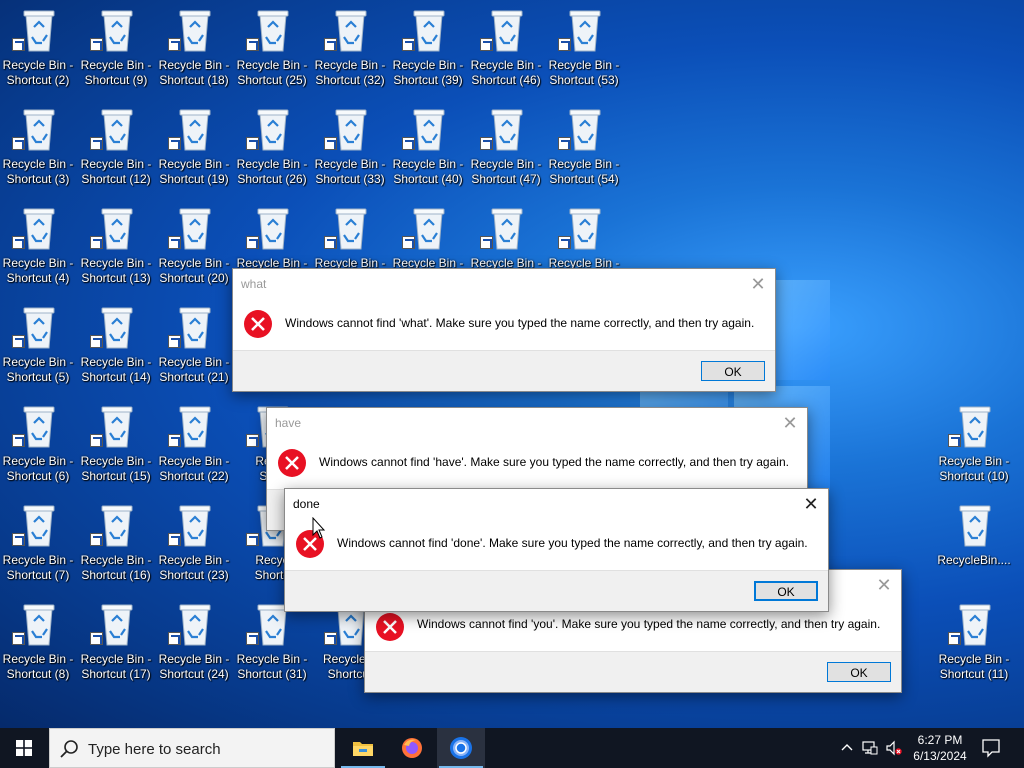  I want to click on desktop-icon-recycle-bin-shortcut: Recycle Bin - Shortcut (20), so click(194, 243).